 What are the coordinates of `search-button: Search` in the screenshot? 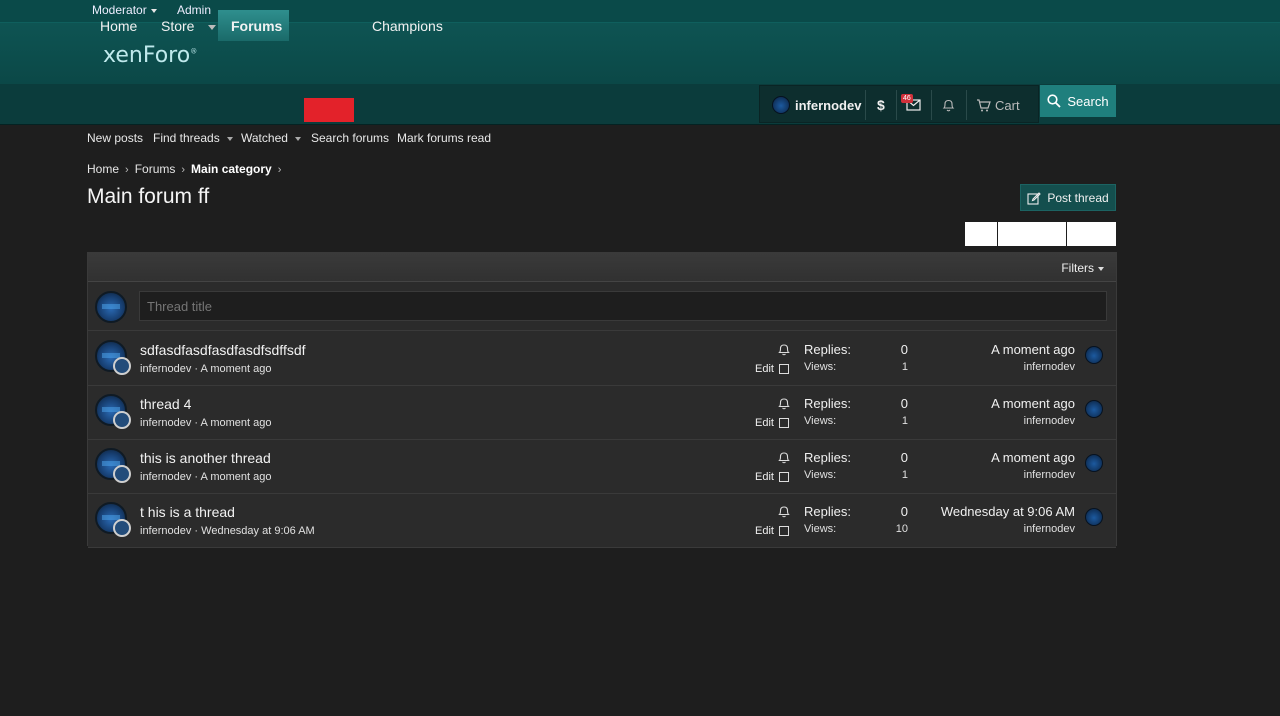 It's located at (1078, 101).